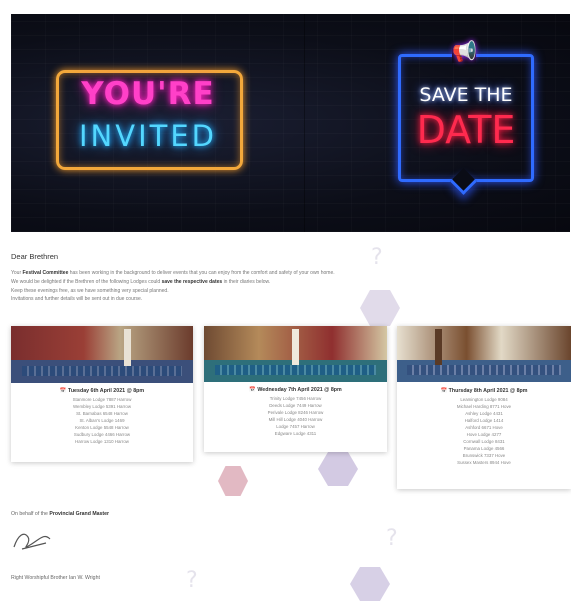 The height and width of the screenshot is (601, 571). I want to click on lodge-list-item: Cornwall Lodge 8431, so click(484, 441).